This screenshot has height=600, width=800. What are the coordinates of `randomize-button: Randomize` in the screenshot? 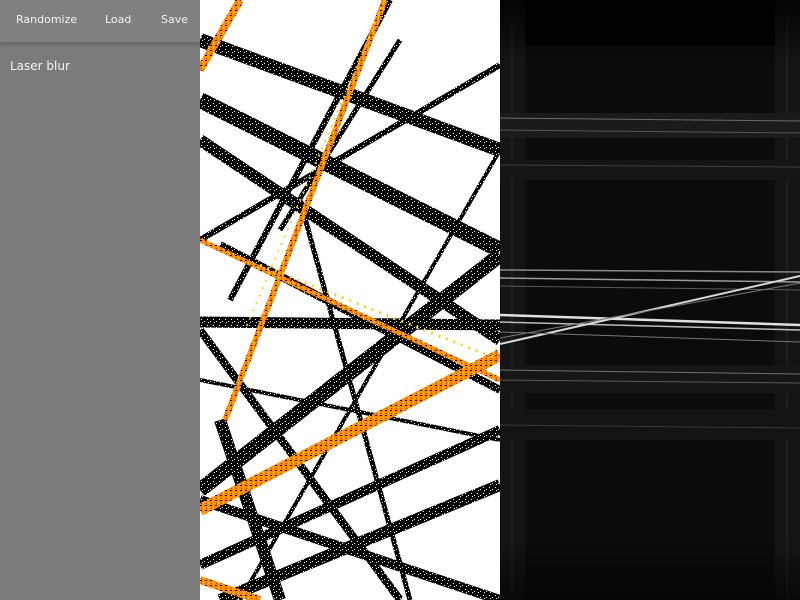 It's located at (46, 21).